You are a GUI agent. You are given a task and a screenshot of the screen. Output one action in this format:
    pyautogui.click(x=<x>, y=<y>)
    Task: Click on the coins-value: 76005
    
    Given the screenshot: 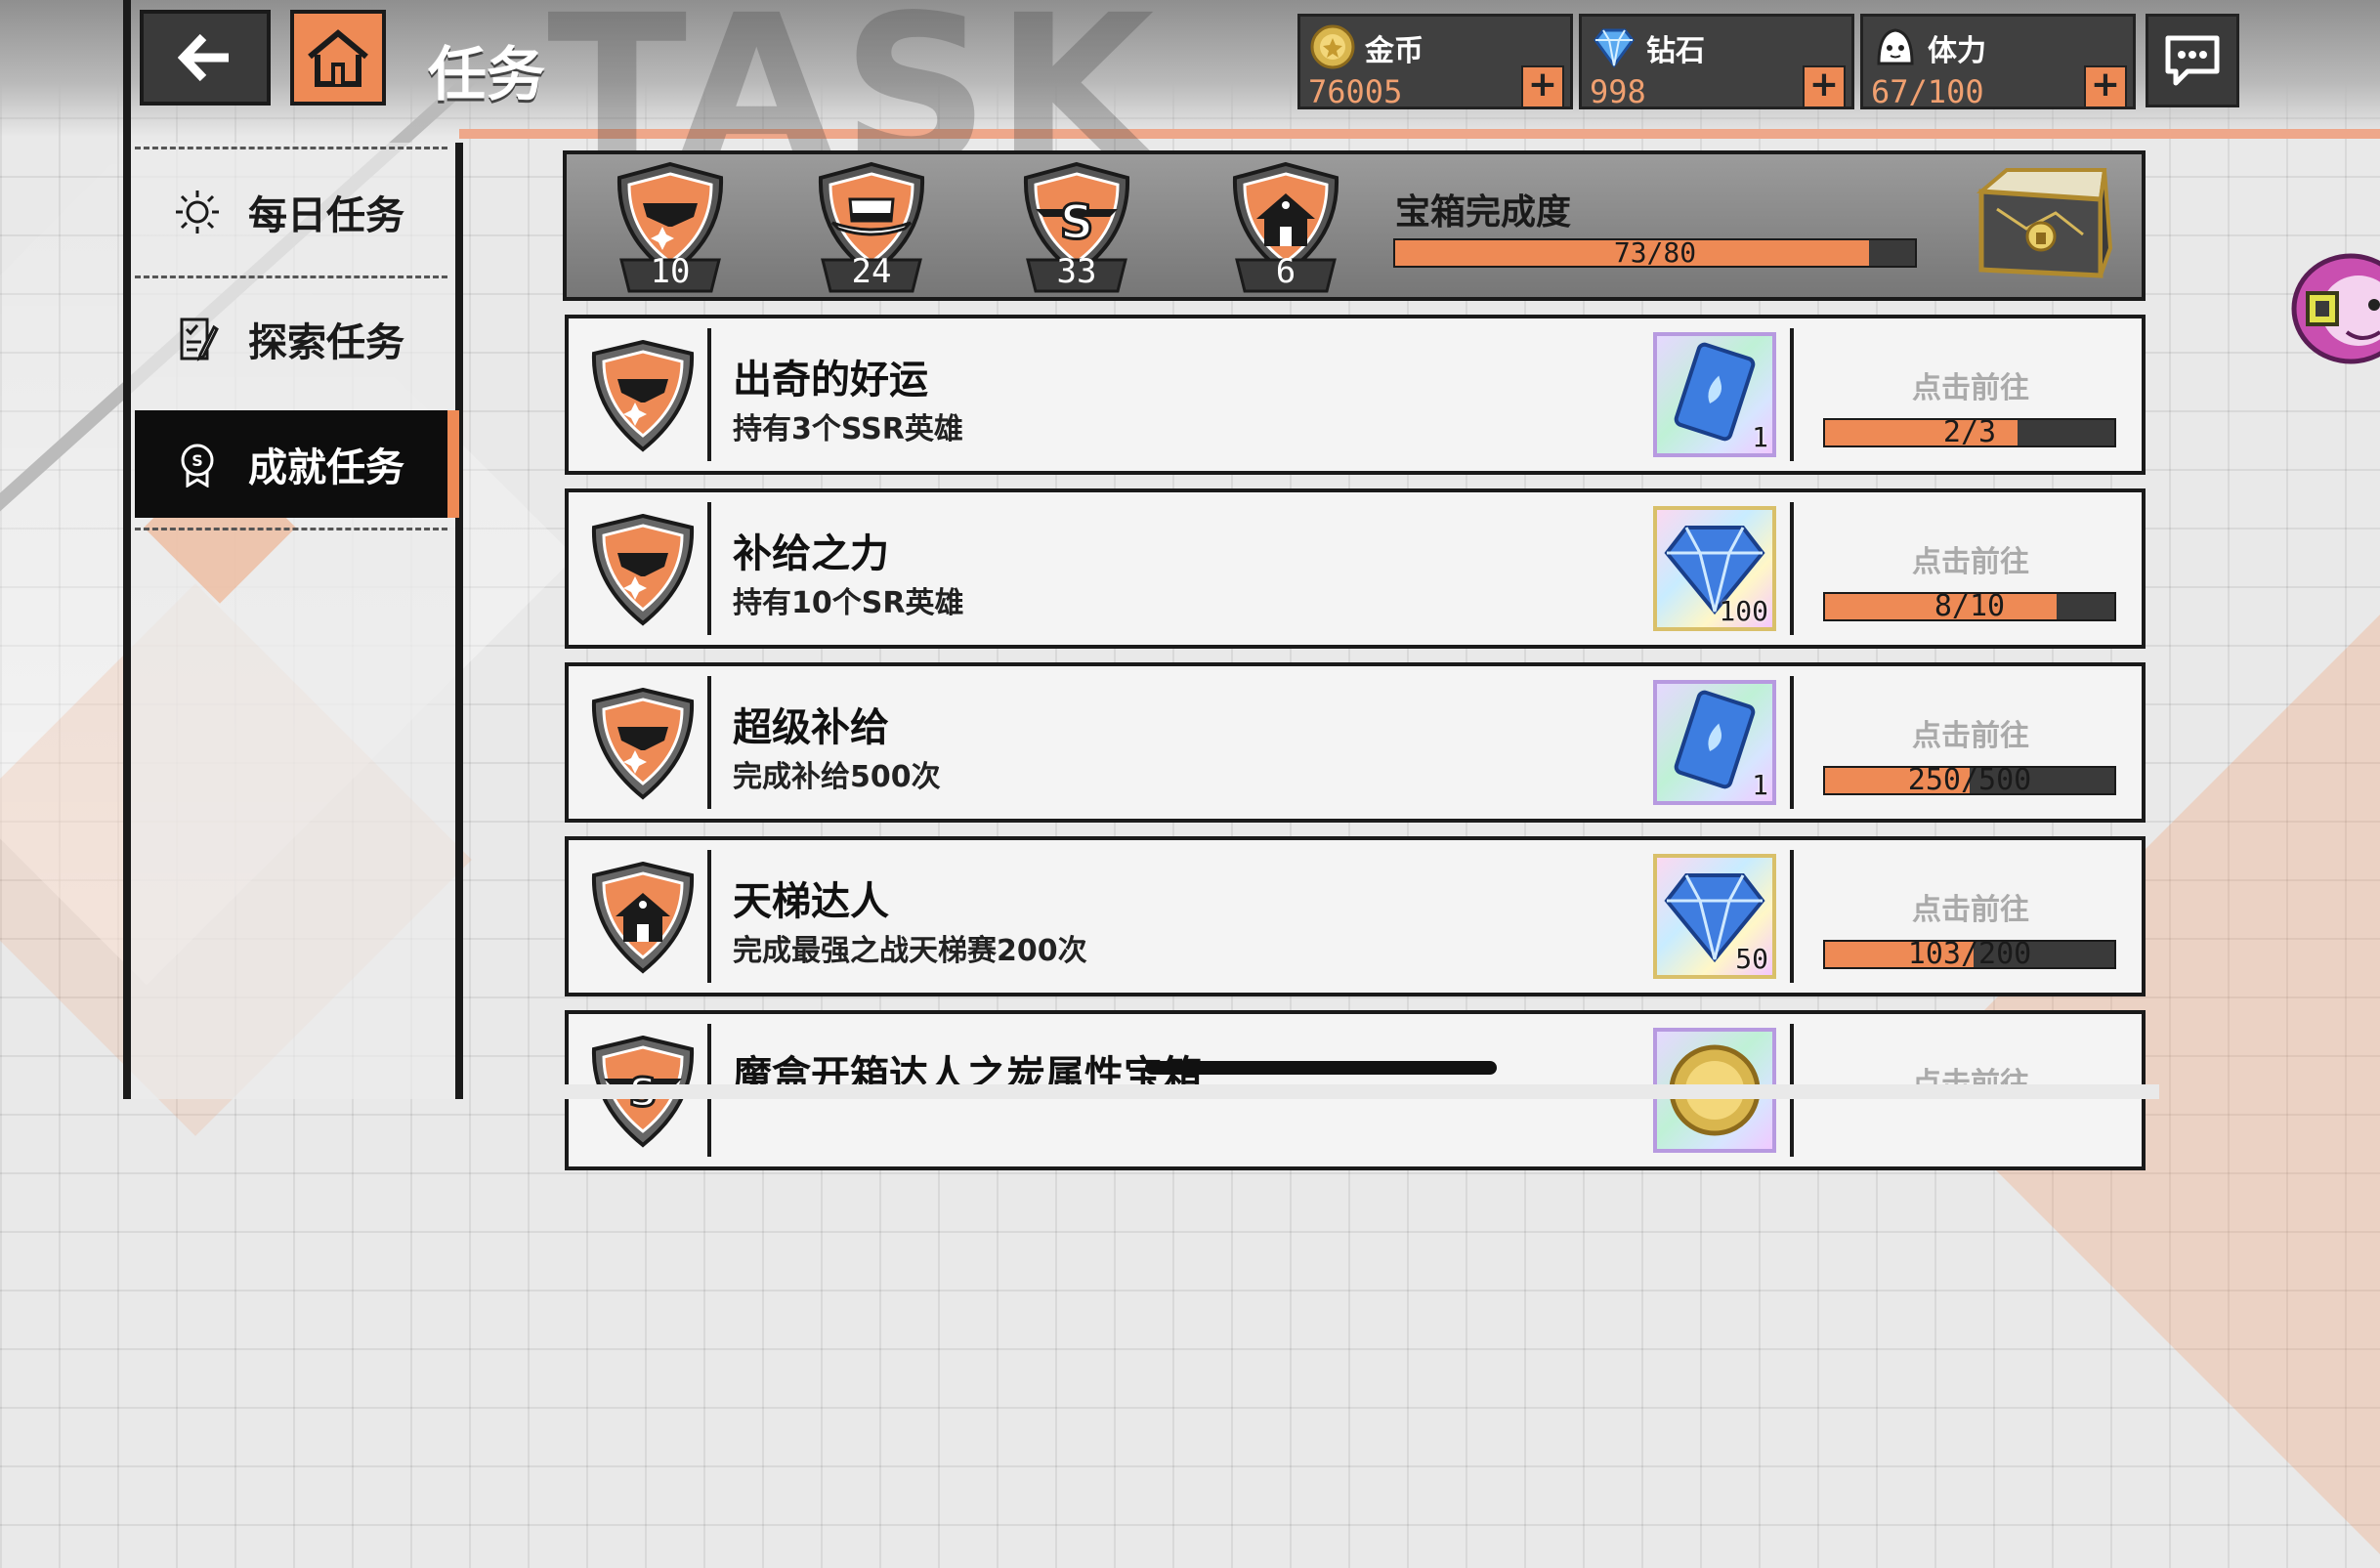 What is the action you would take?
    pyautogui.click(x=1355, y=91)
    